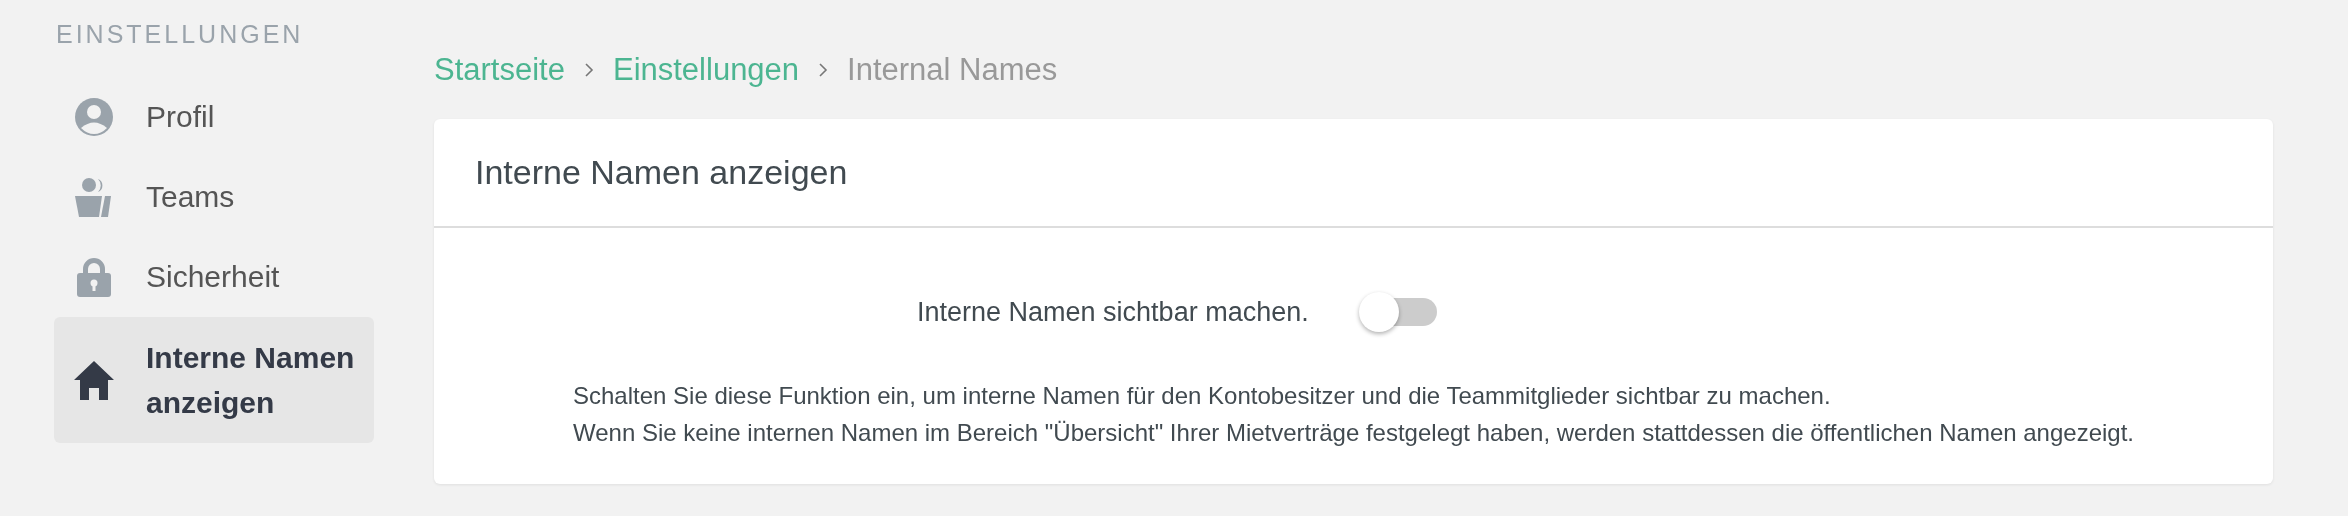  I want to click on sidebar-item: Sicherheit, so click(214, 277).